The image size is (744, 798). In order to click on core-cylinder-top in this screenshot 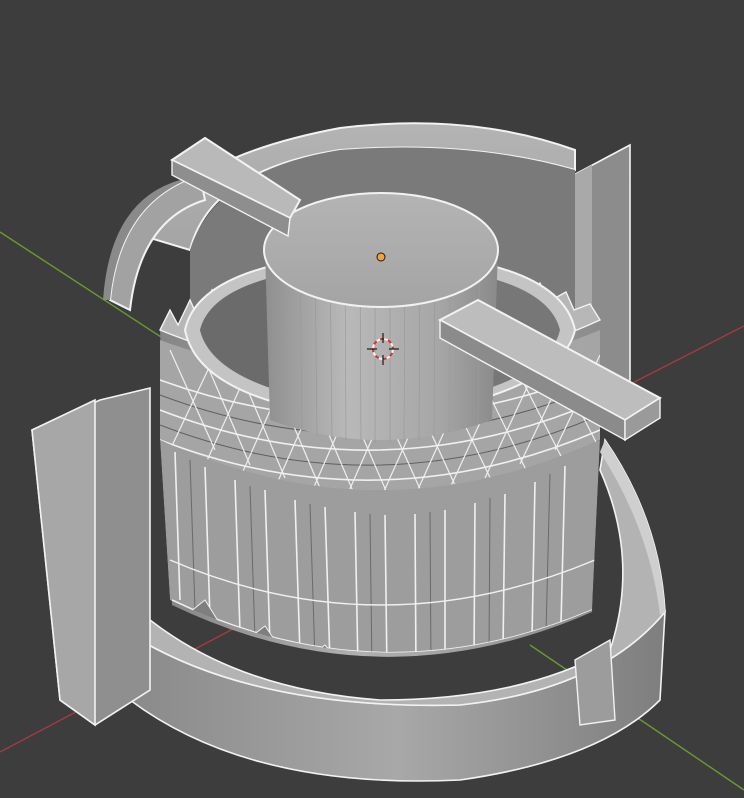, I will do `click(381, 250)`.